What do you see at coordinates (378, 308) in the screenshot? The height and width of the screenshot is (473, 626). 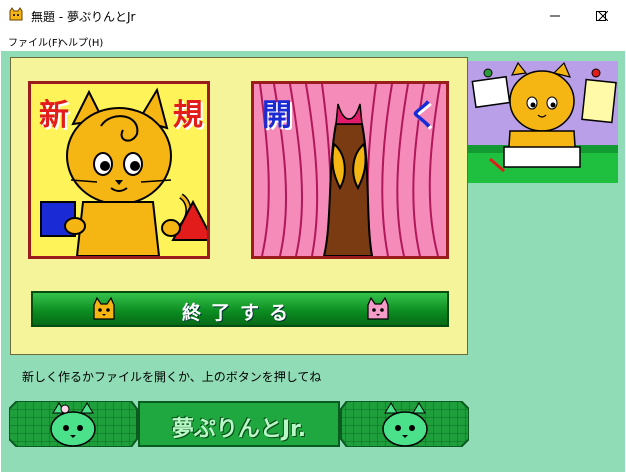 I see `pink-cat-icon` at bounding box center [378, 308].